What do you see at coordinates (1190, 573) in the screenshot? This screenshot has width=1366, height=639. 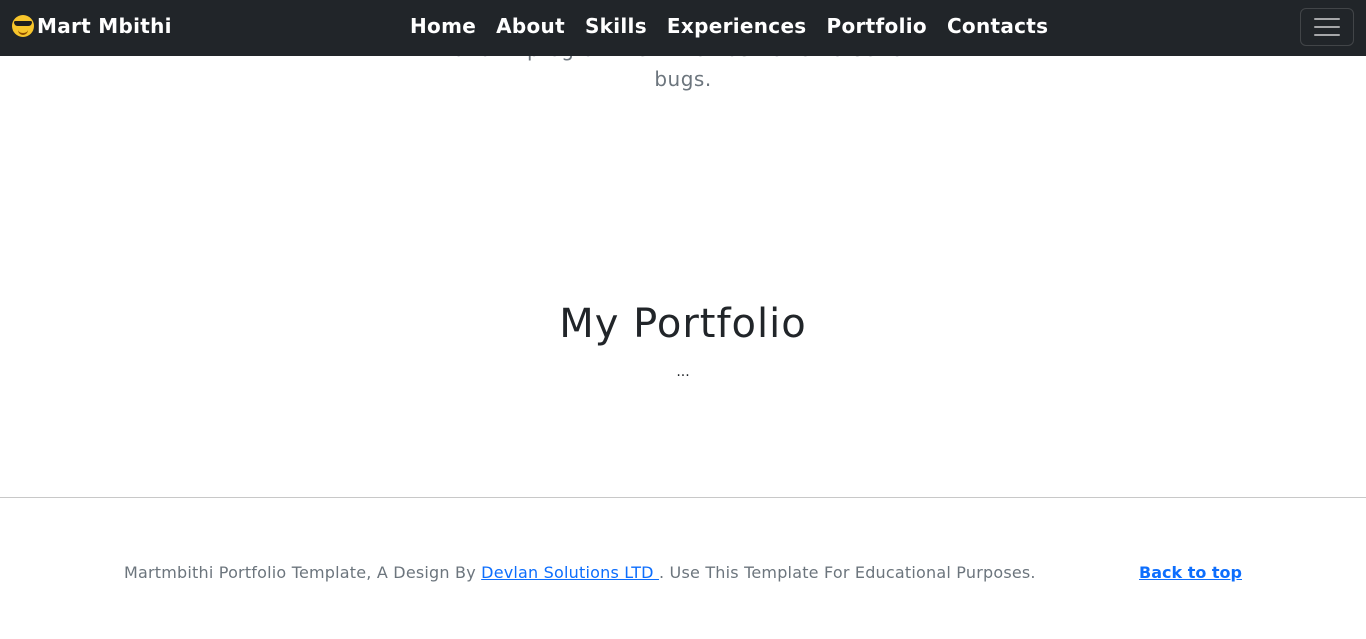 I see `back-to-top-link: Back to top` at bounding box center [1190, 573].